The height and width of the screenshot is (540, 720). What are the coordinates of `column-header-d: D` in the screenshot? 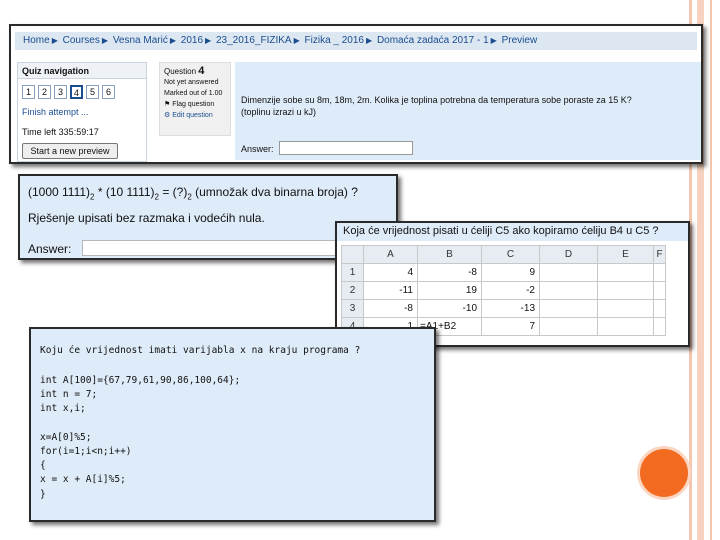 It's located at (568, 254).